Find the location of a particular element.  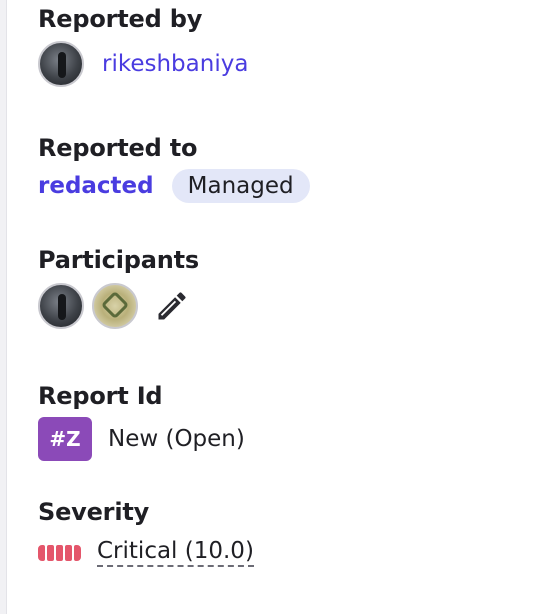

pencil-icon is located at coordinates (172, 306).